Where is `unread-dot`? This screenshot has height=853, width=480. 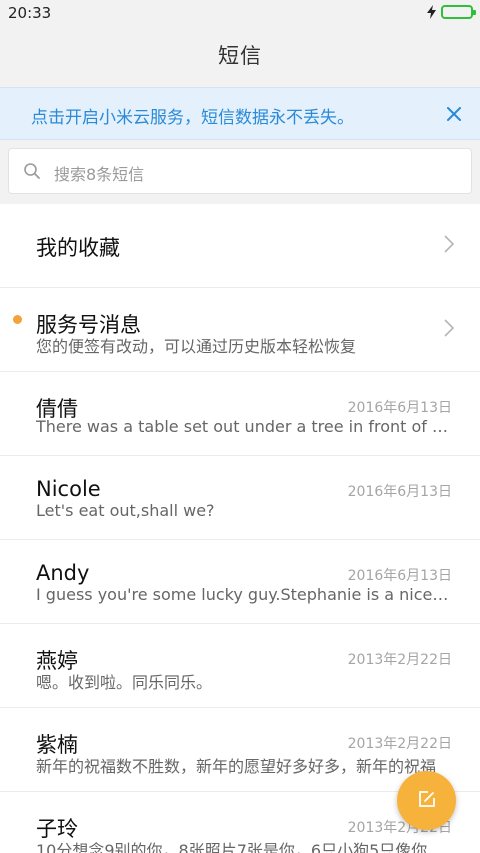 unread-dot is located at coordinates (17, 319).